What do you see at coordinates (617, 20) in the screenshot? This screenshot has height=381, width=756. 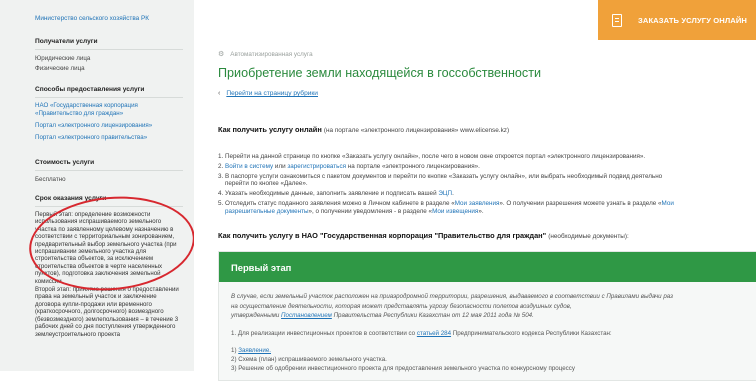 I see `document-icon` at bounding box center [617, 20].